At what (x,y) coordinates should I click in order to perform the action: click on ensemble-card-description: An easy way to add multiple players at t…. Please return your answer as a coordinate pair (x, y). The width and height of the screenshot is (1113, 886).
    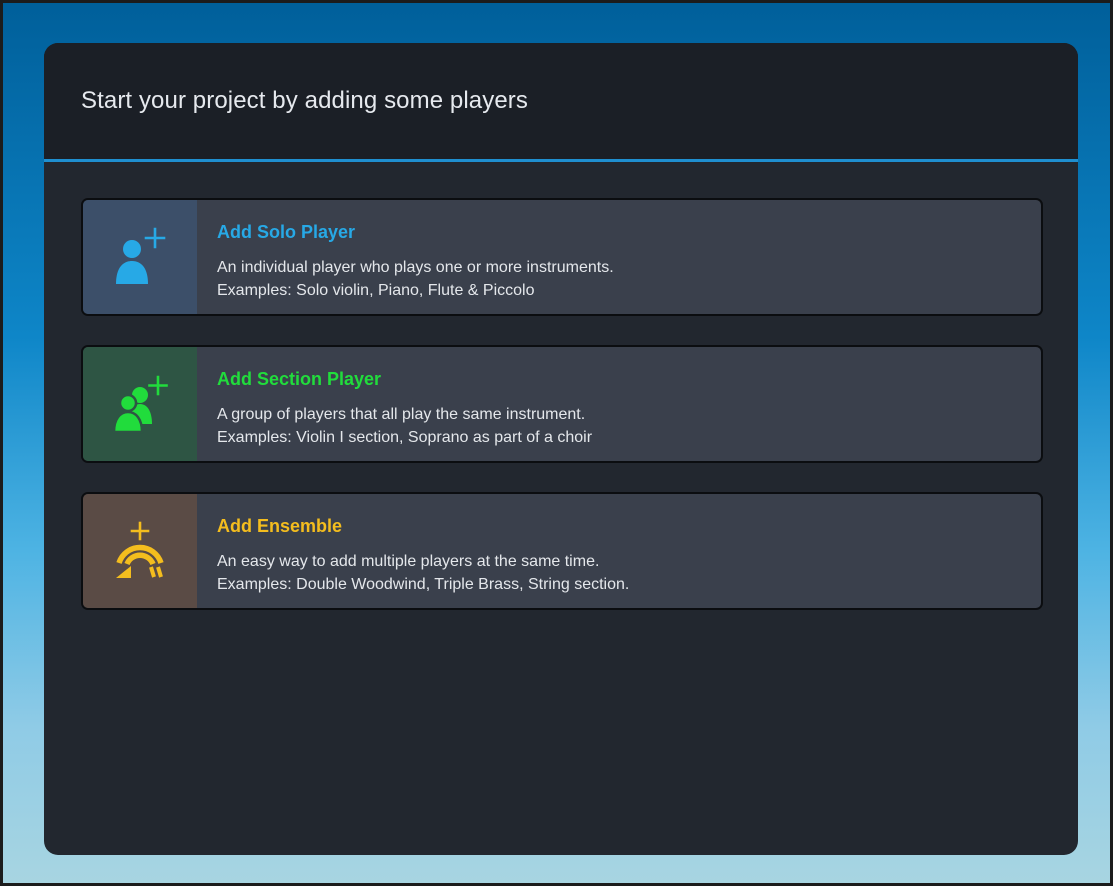
    Looking at the image, I should click on (408, 561).